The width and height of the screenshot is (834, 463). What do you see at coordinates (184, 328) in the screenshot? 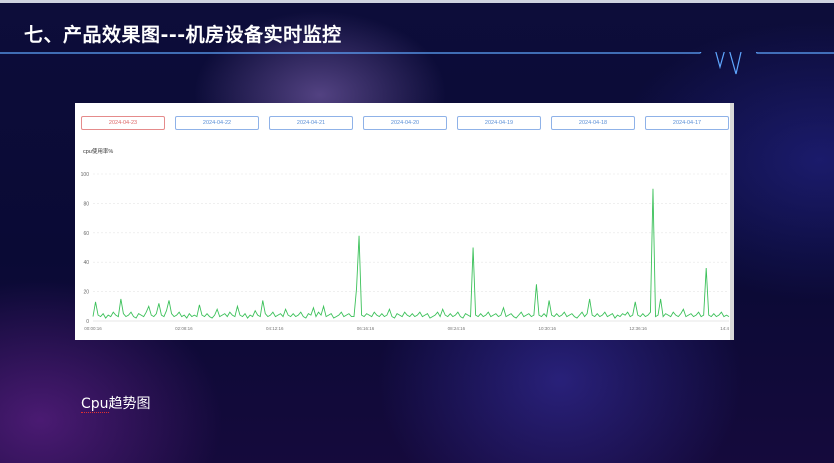
I see `x-tick-label: 02:08:16` at bounding box center [184, 328].